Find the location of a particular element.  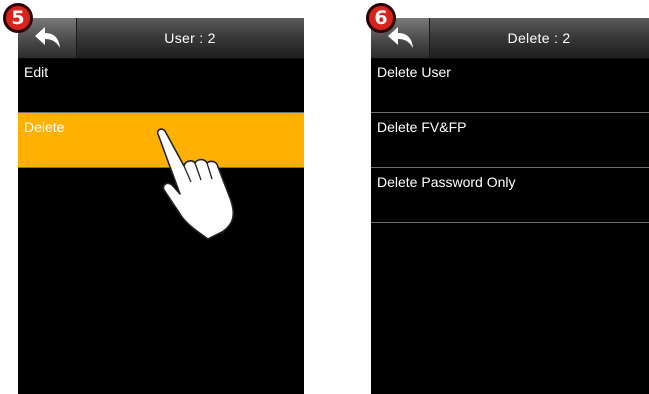

page-title: User : 2 is located at coordinates (190, 38).